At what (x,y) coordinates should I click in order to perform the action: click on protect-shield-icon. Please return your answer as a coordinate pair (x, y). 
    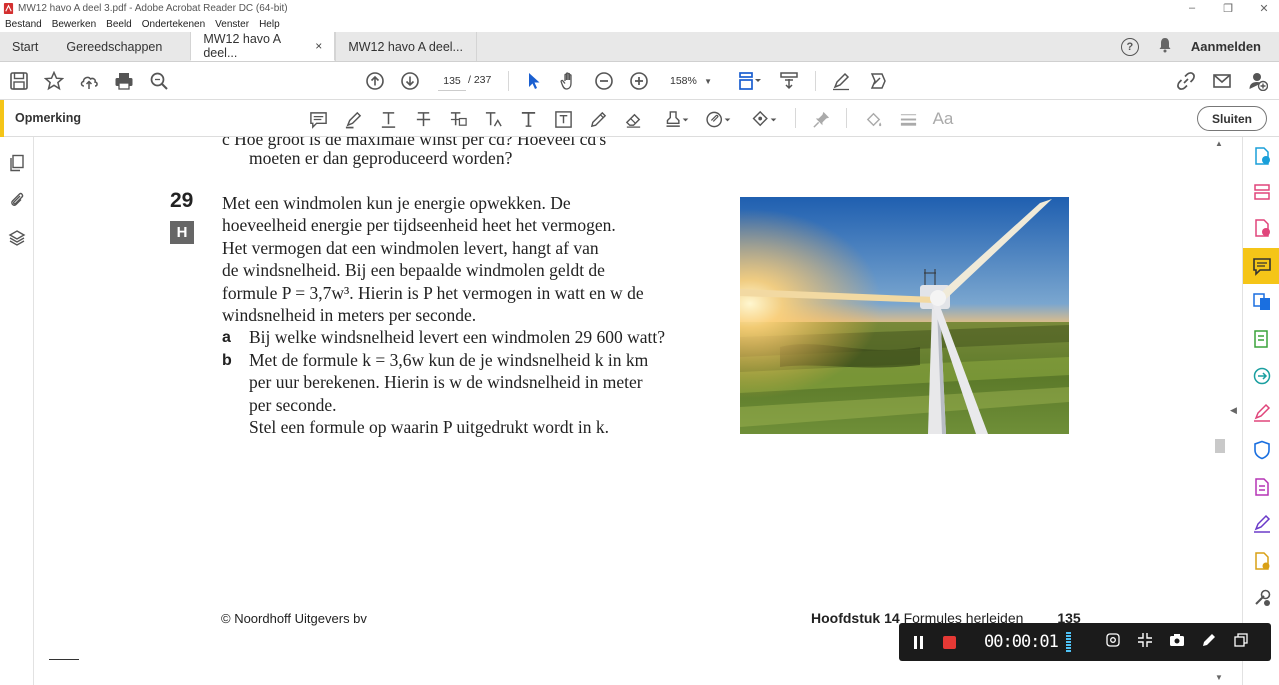
    Looking at the image, I should click on (1262, 450).